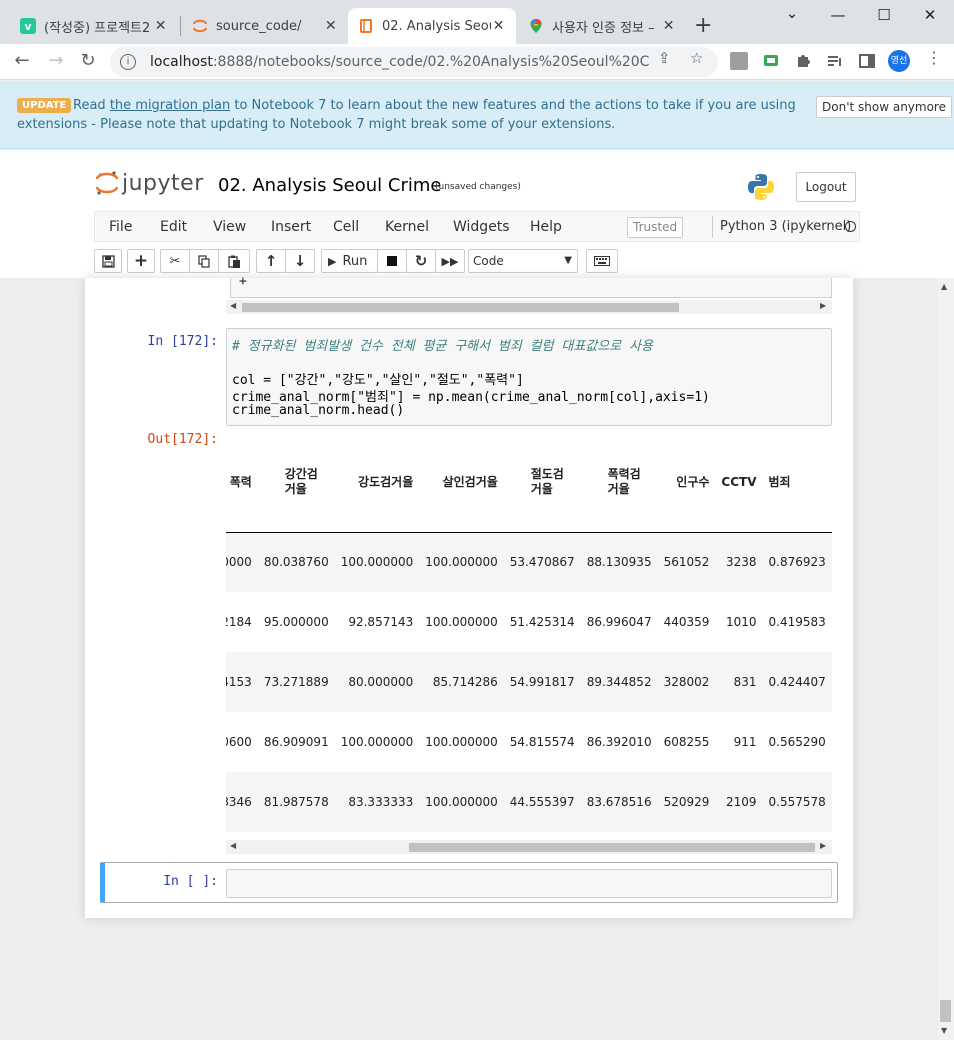  I want to click on table-cell: 86.392010, so click(619, 742).